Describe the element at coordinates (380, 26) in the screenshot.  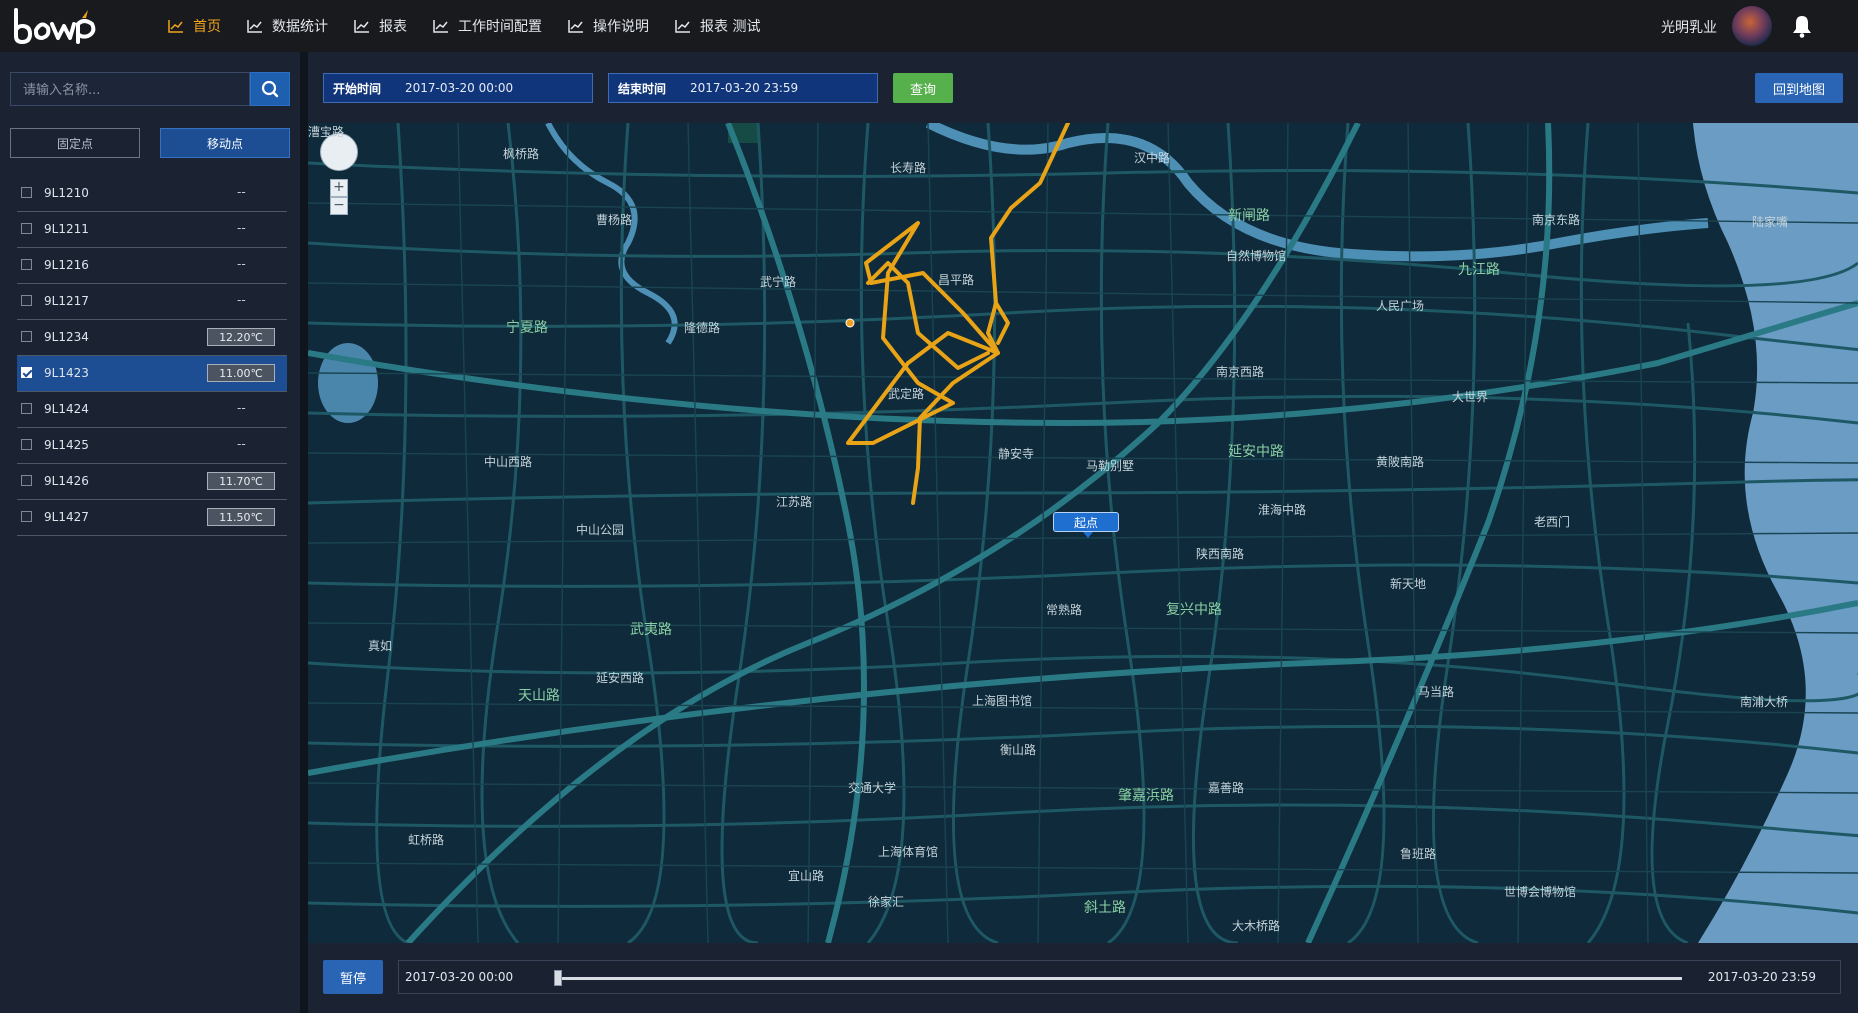
I see `nav-reports: 报表` at that location.